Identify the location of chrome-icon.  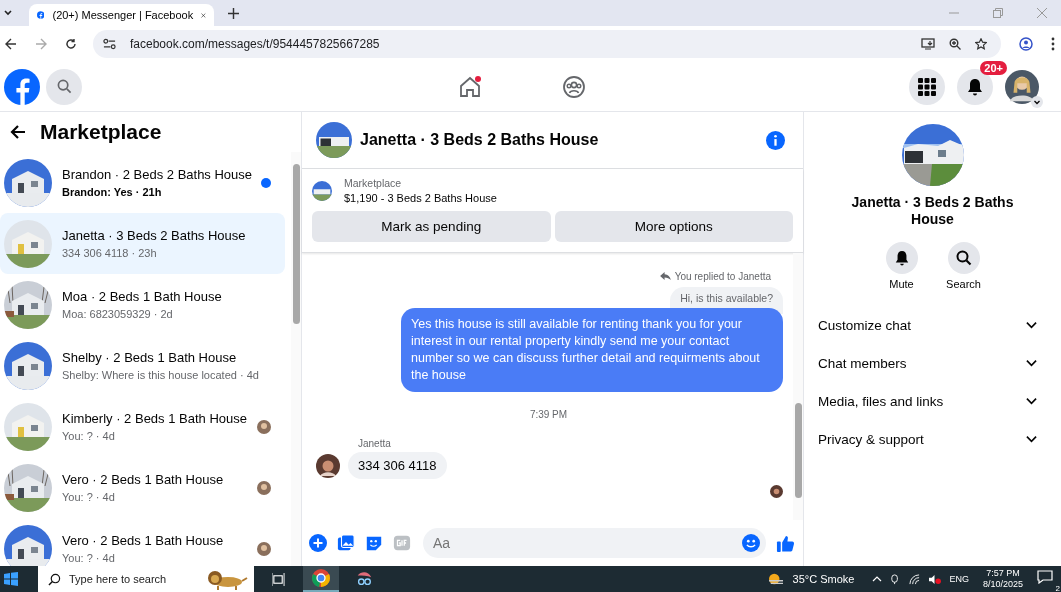
(321, 578).